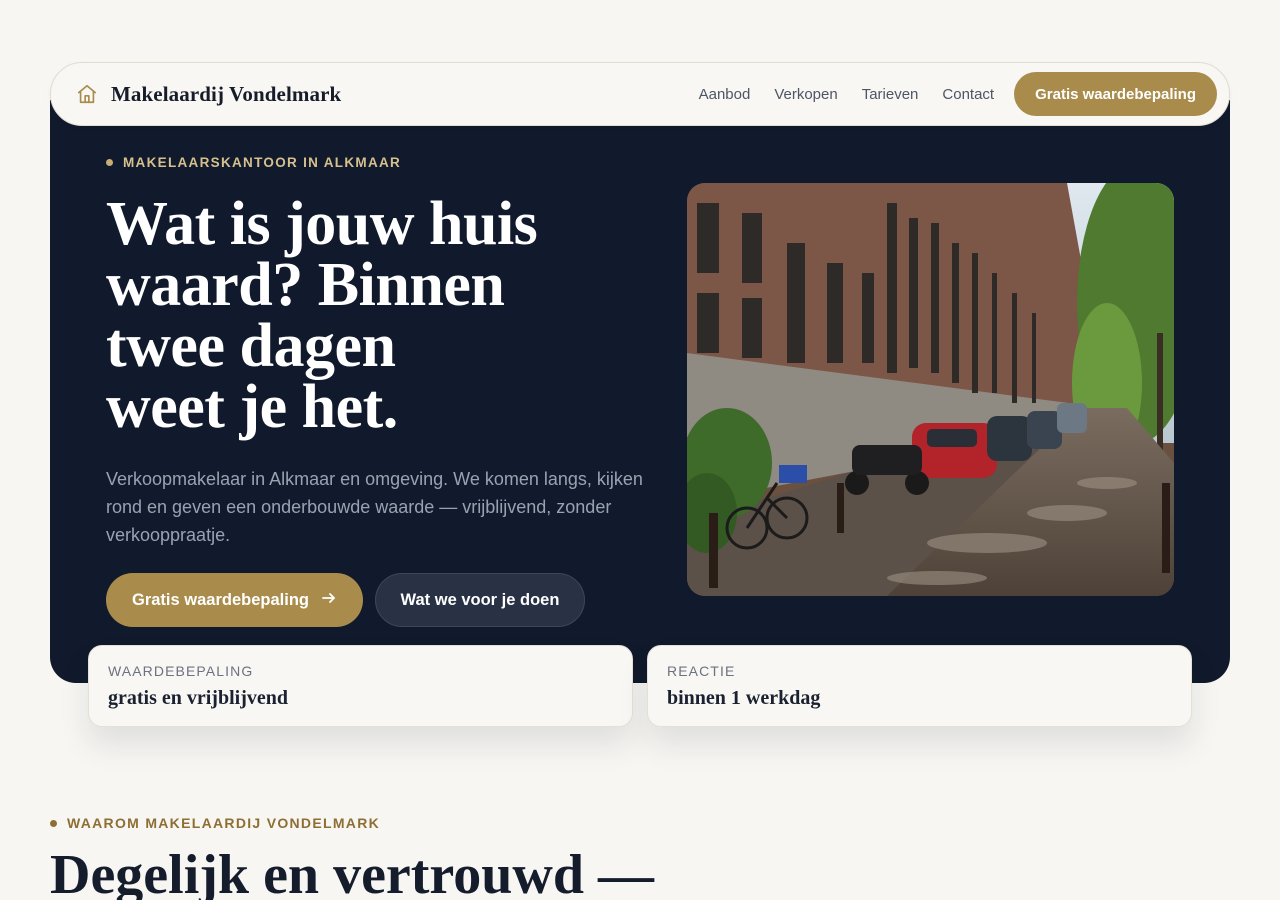 This screenshot has height=900, width=1280. I want to click on home-icon, so click(87, 94).